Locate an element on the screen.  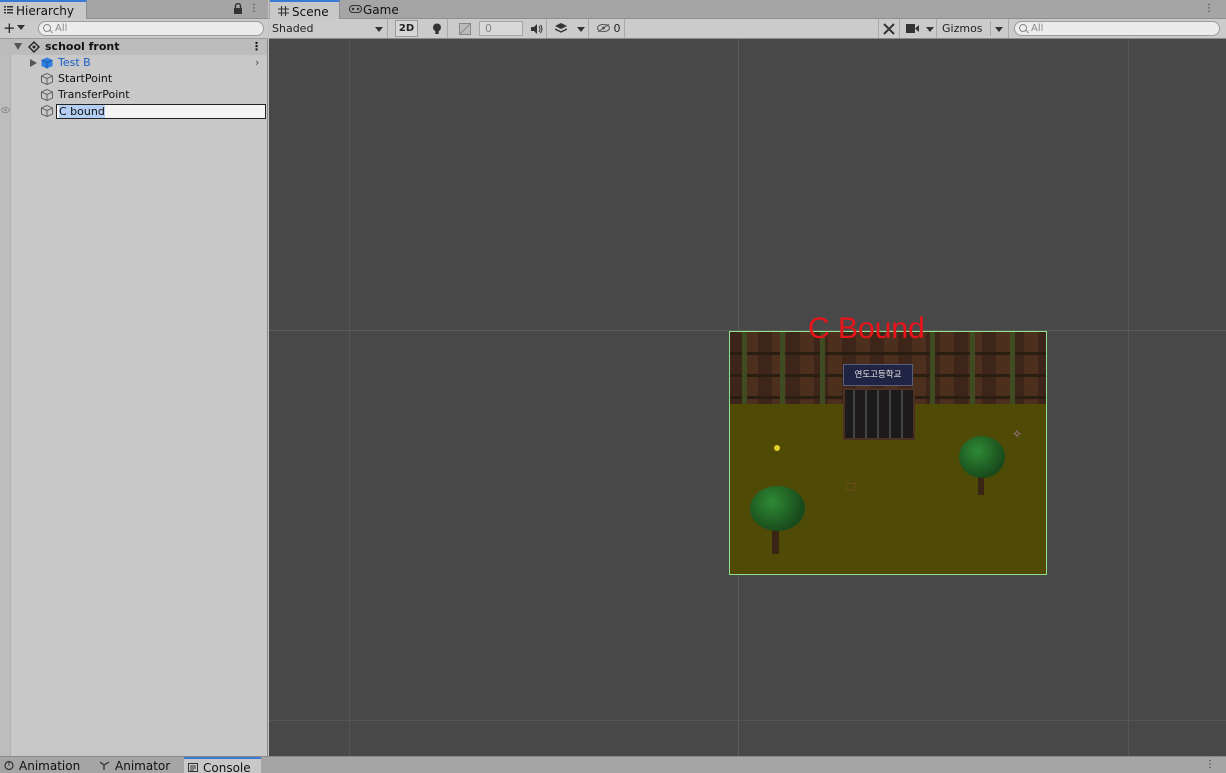
animation-icon is located at coordinates (9, 765).